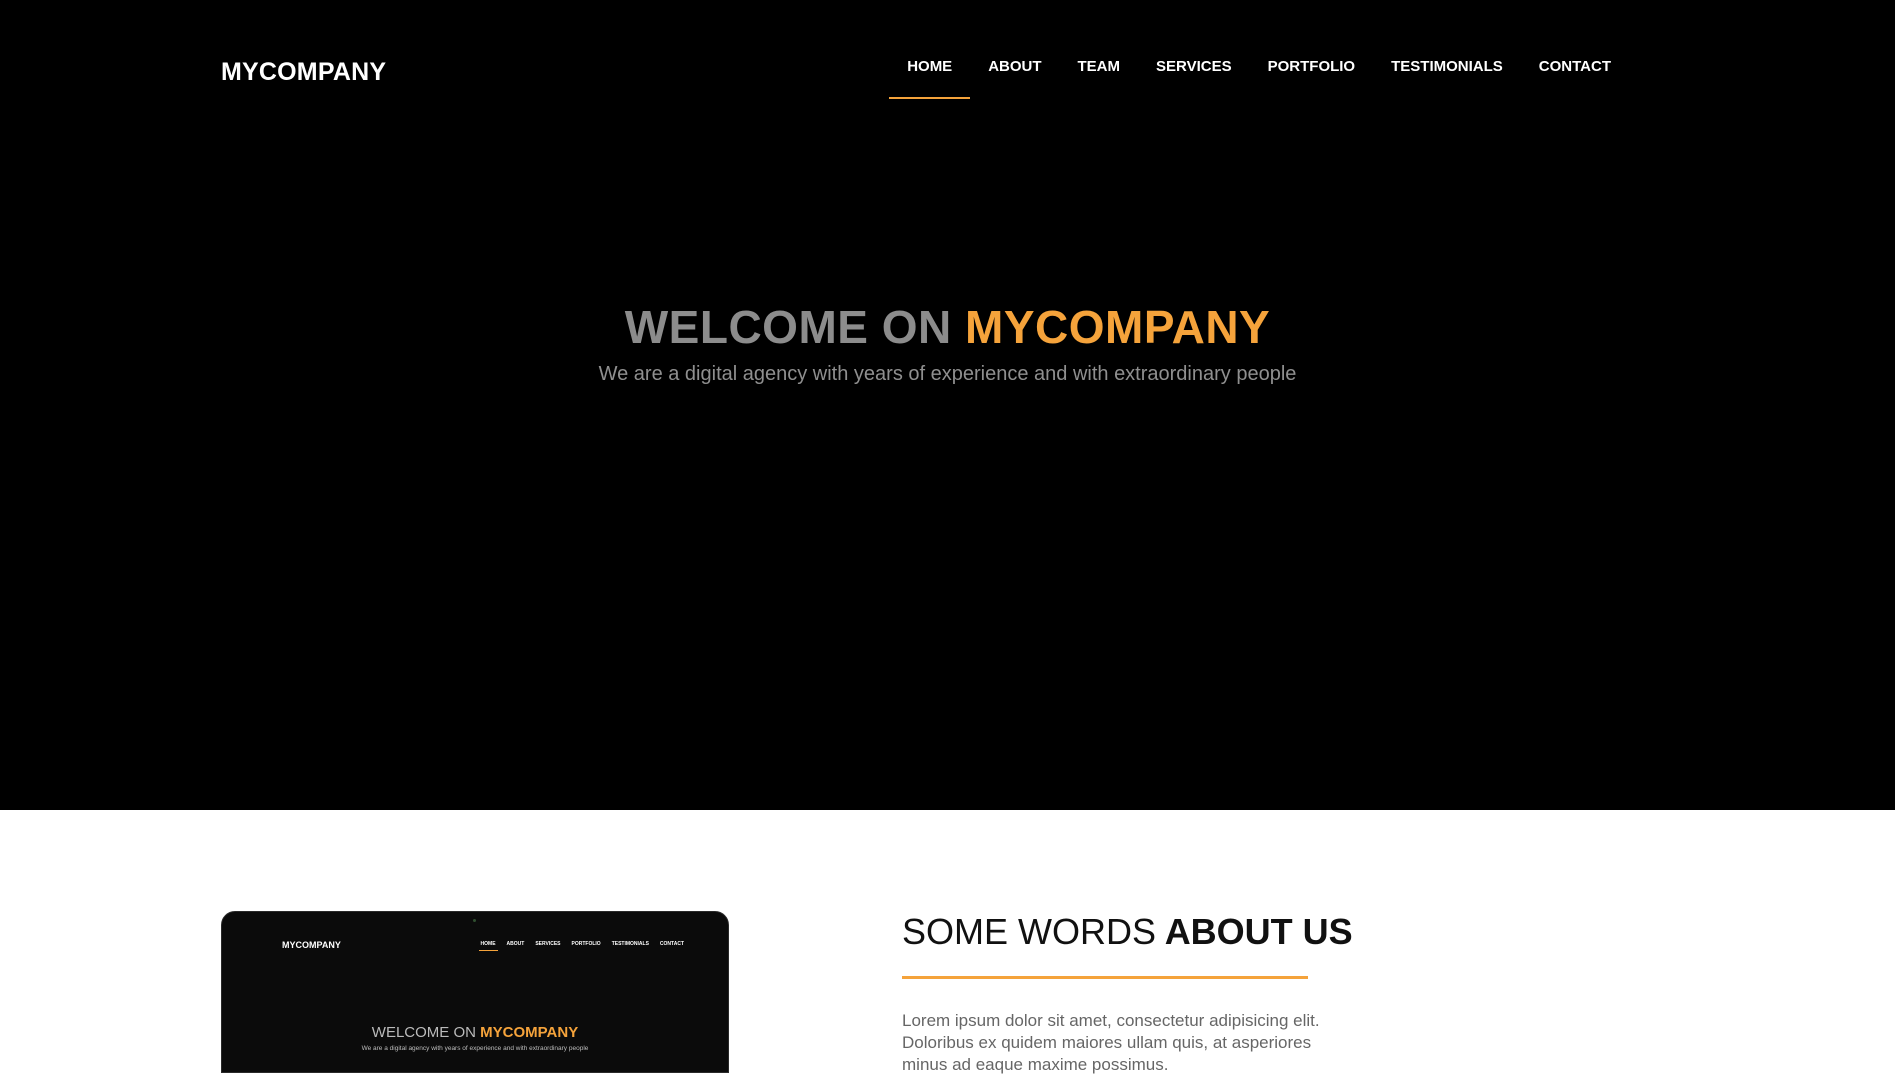 The width and height of the screenshot is (1895, 1076). Describe the element at coordinates (515, 944) in the screenshot. I see `mockup-nav-about: ABOUT` at that location.